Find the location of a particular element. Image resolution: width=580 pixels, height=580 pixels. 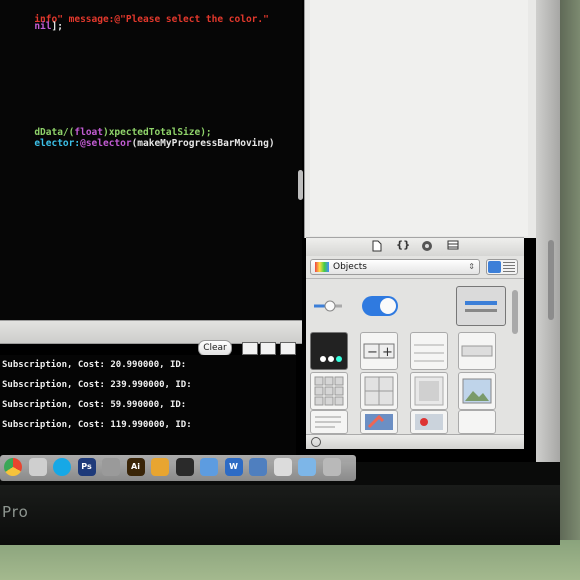

console-line: Subscription, Cost: 239.990000, ID: is located at coordinates (97, 385).